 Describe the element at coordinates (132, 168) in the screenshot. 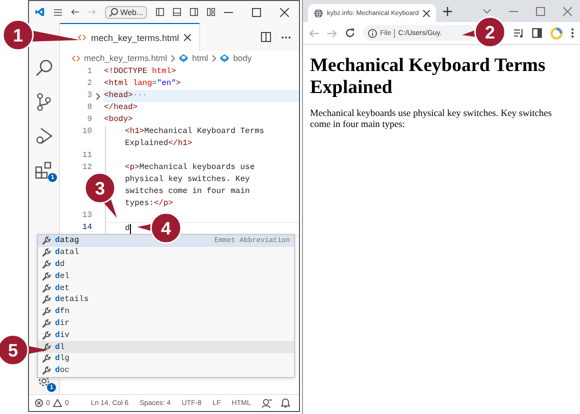

I see `code-token: <p>` at that location.